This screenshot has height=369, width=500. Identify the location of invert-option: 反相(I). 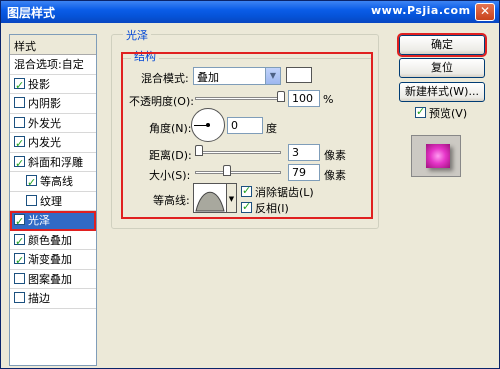
(265, 208).